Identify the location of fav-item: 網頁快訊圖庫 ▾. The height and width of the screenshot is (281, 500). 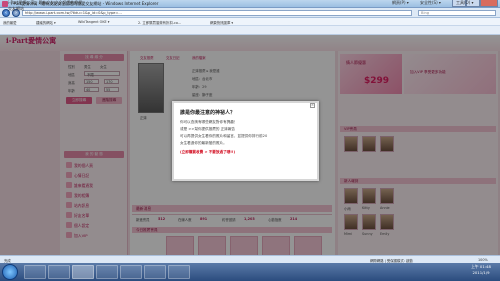
(221, 22).